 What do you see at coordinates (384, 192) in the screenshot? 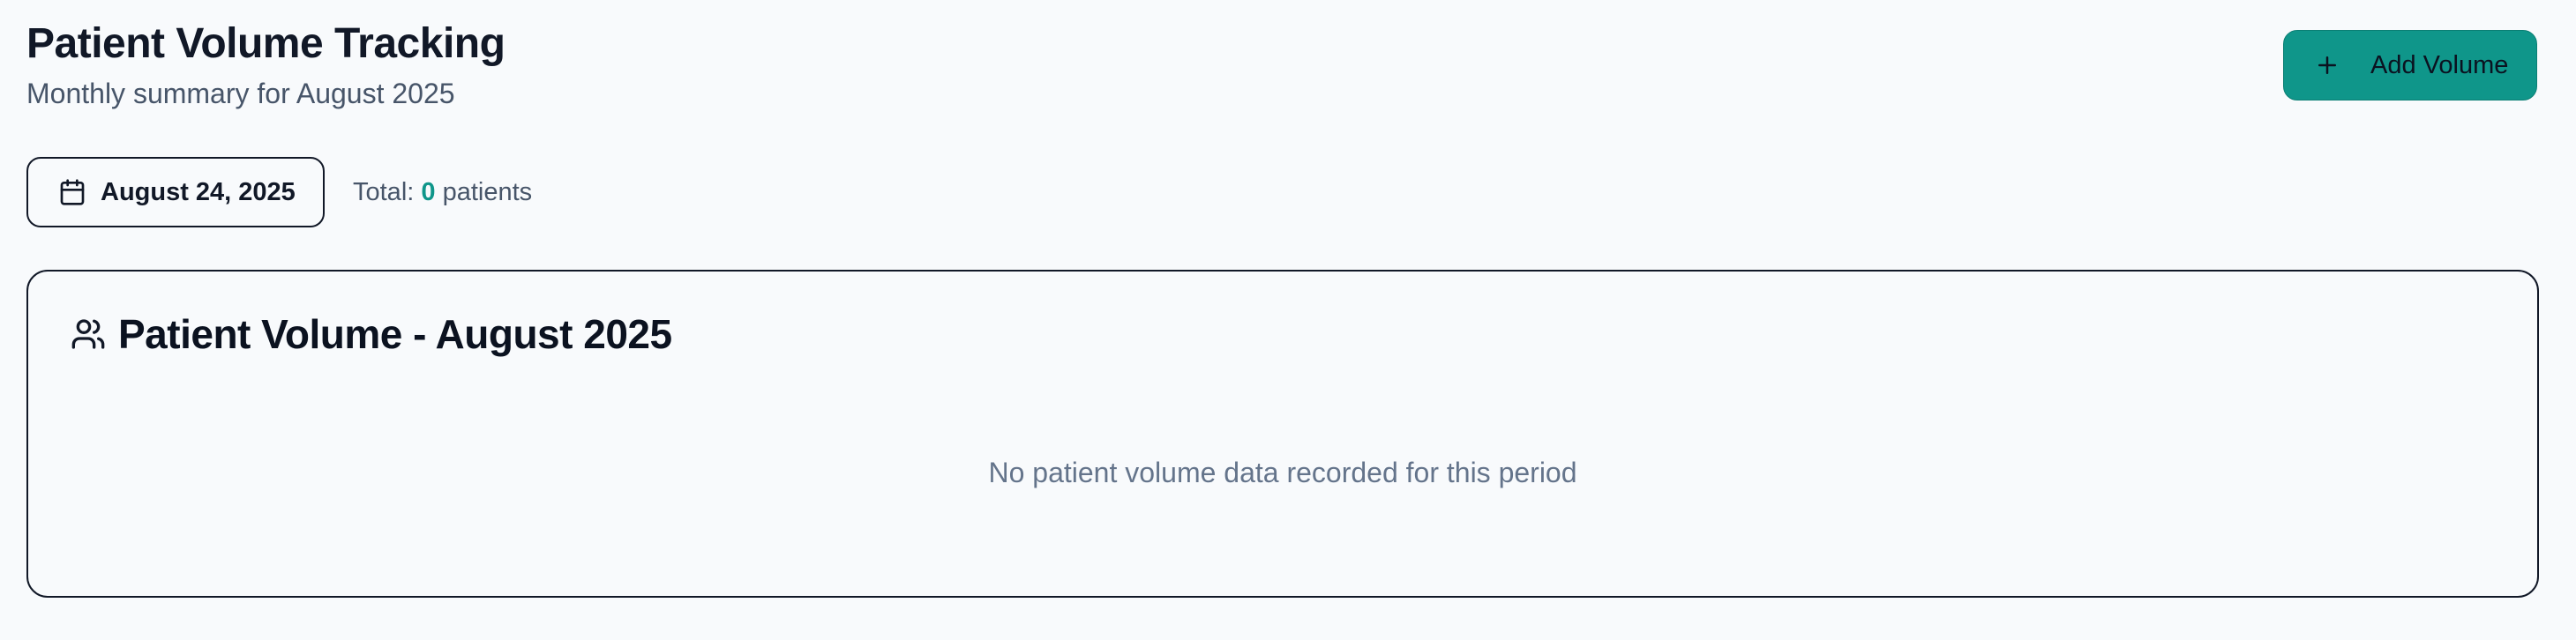
I see `total-prefix: Total:` at bounding box center [384, 192].